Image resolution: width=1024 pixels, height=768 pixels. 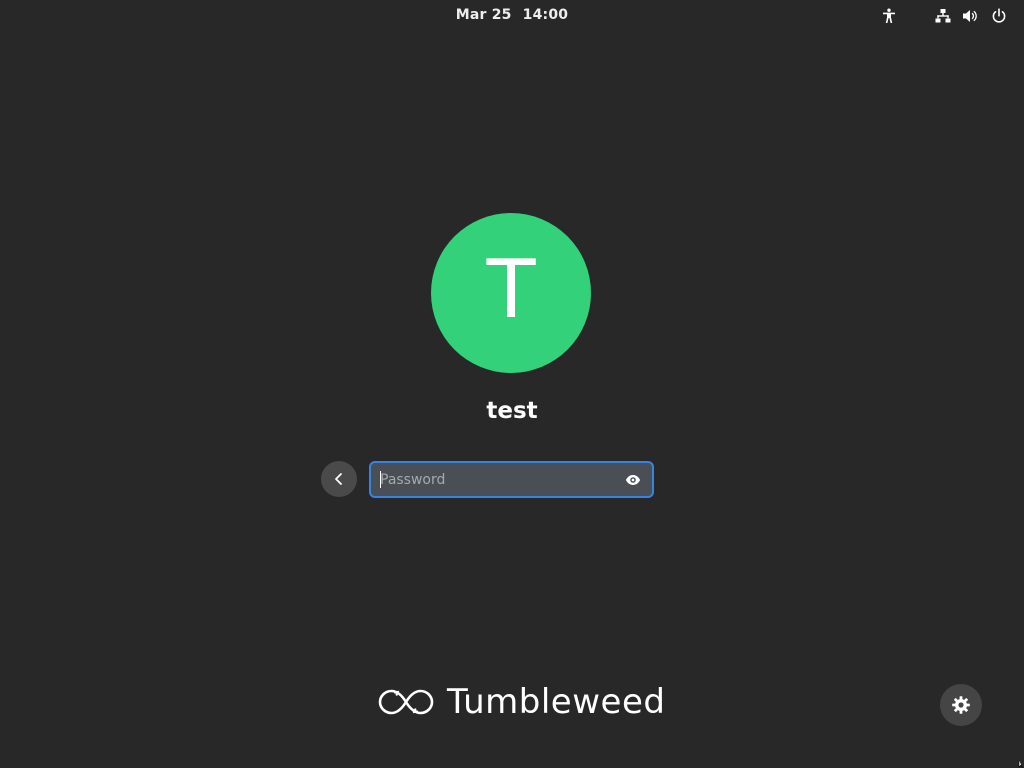 I want to click on mouse-pointer-icon, so click(x=1020, y=764).